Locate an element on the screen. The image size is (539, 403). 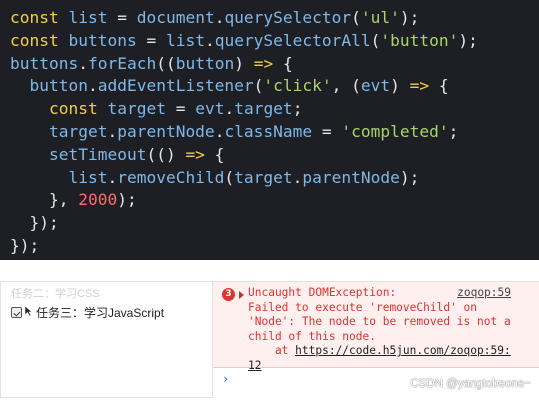
watermark: CSDN @yangtobeone~ is located at coordinates (470, 384).